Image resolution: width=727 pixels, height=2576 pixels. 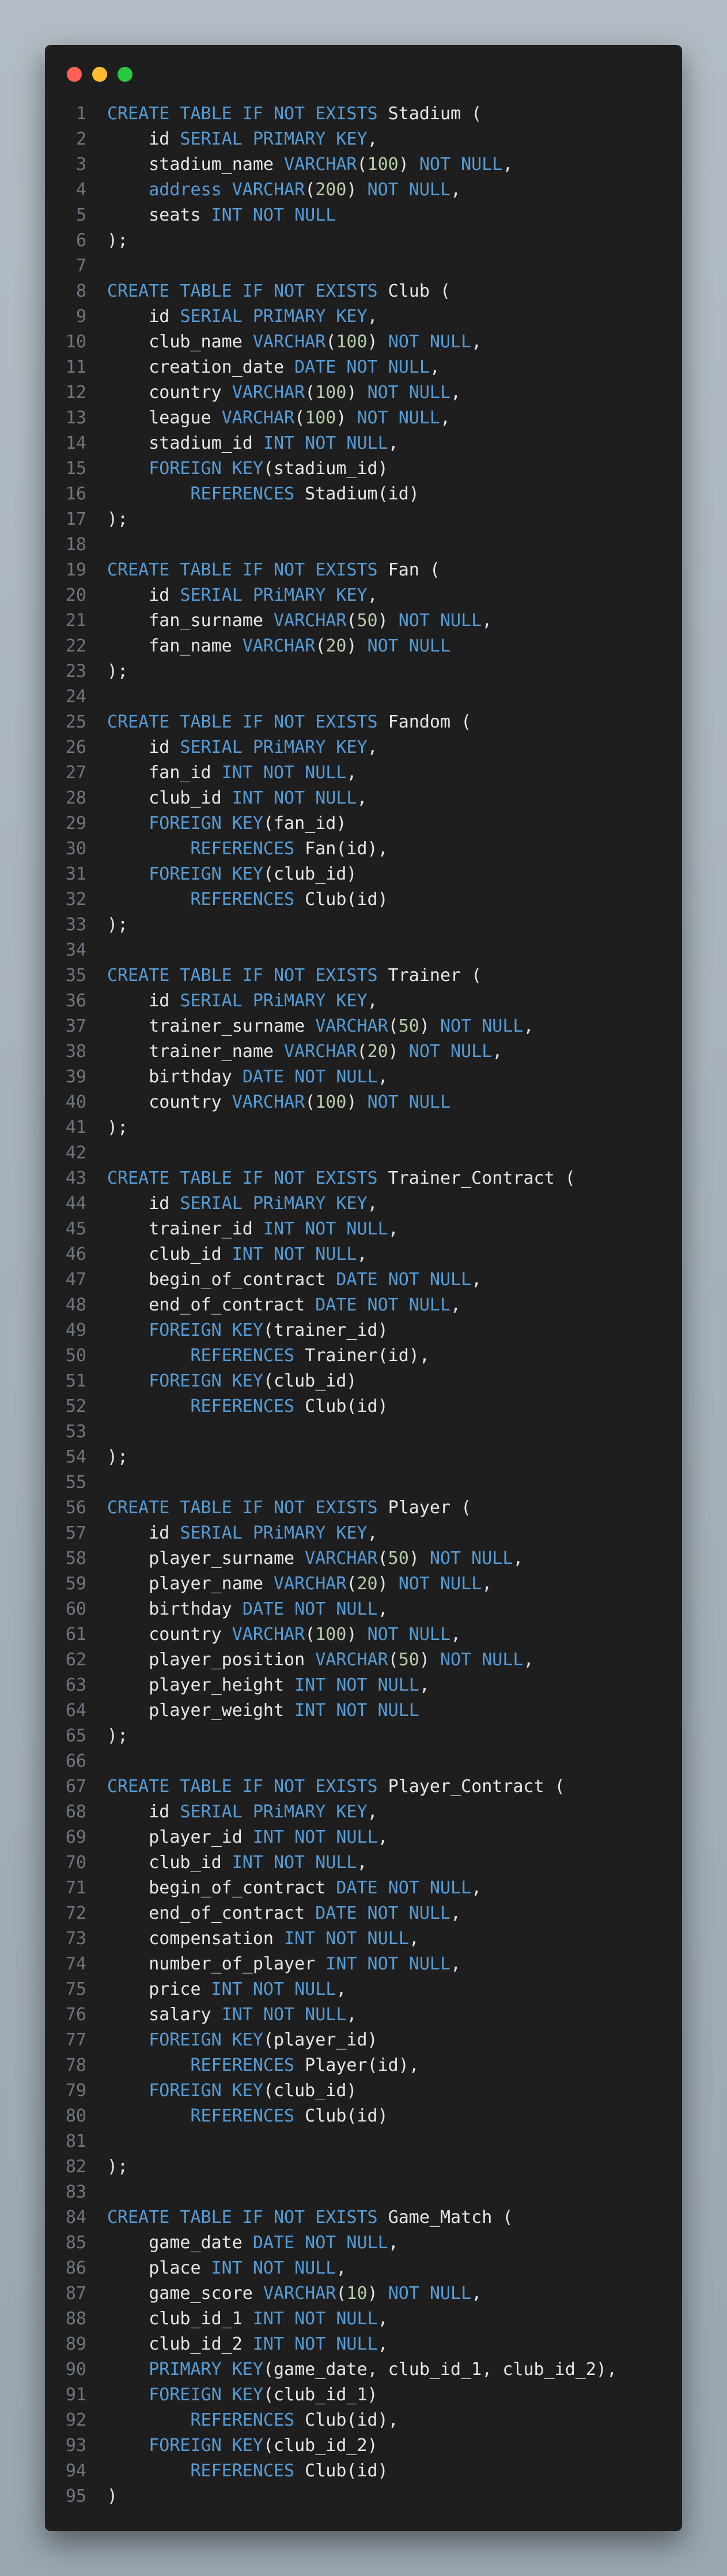 I want to click on code-line: 10 club_name VARCHAR(100) NOT NULL,, so click(x=363, y=342).